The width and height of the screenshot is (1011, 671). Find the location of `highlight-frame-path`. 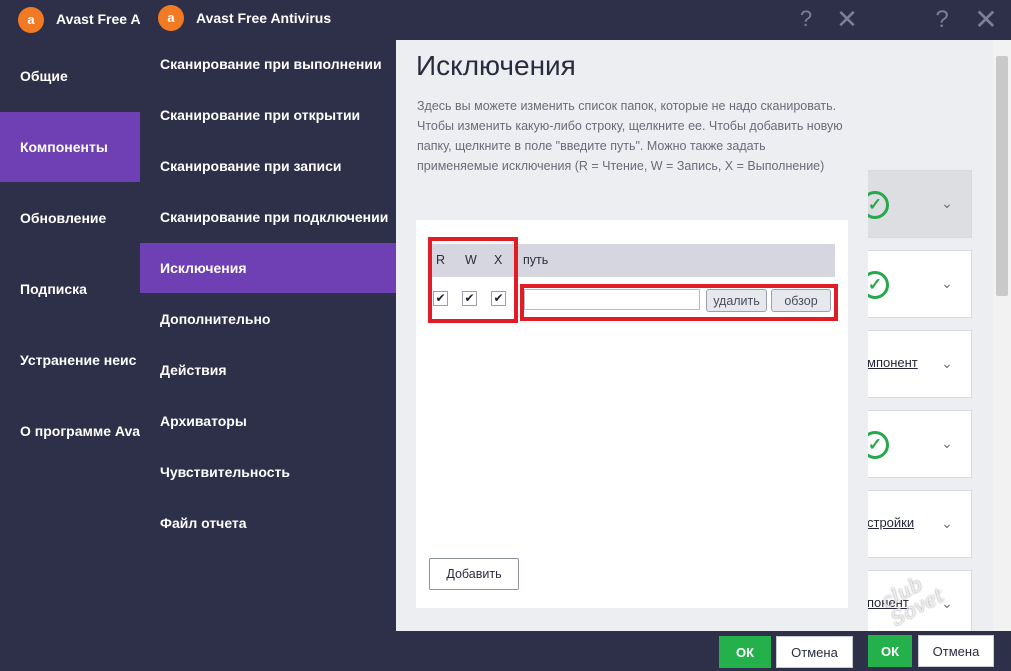

highlight-frame-path is located at coordinates (679, 302).